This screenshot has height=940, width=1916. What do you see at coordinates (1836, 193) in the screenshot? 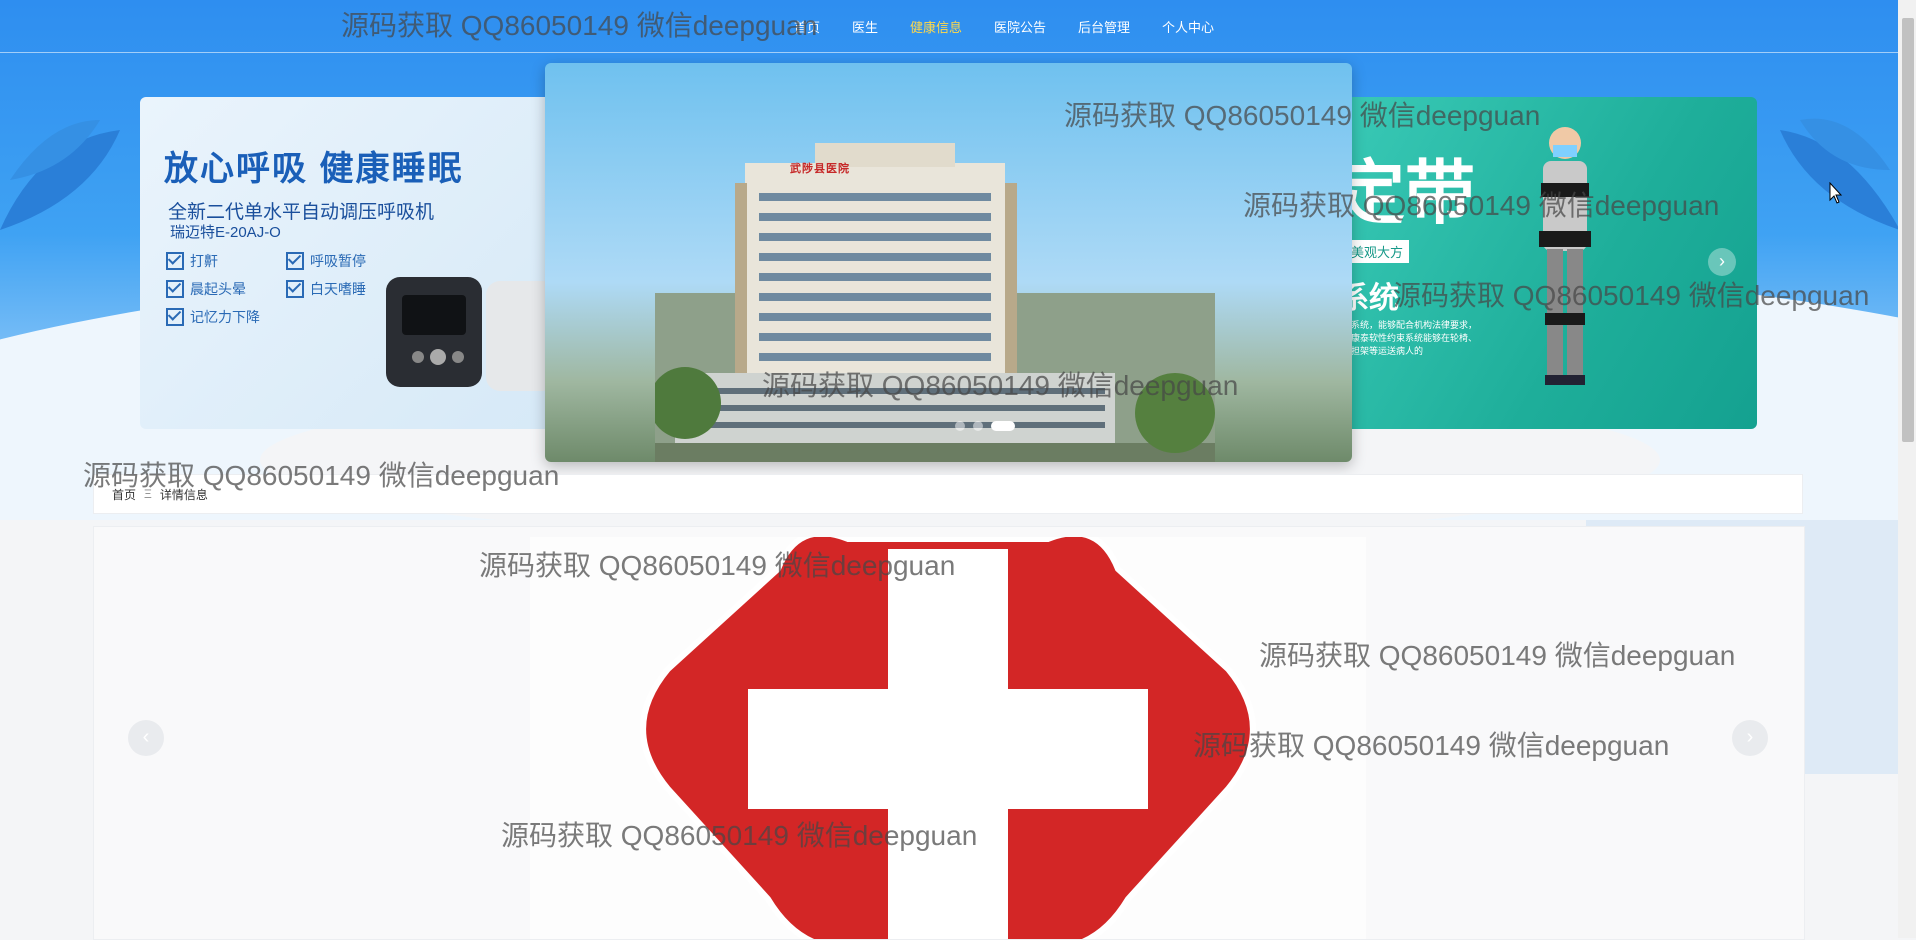
I see `mouse-cursor-icon` at bounding box center [1836, 193].